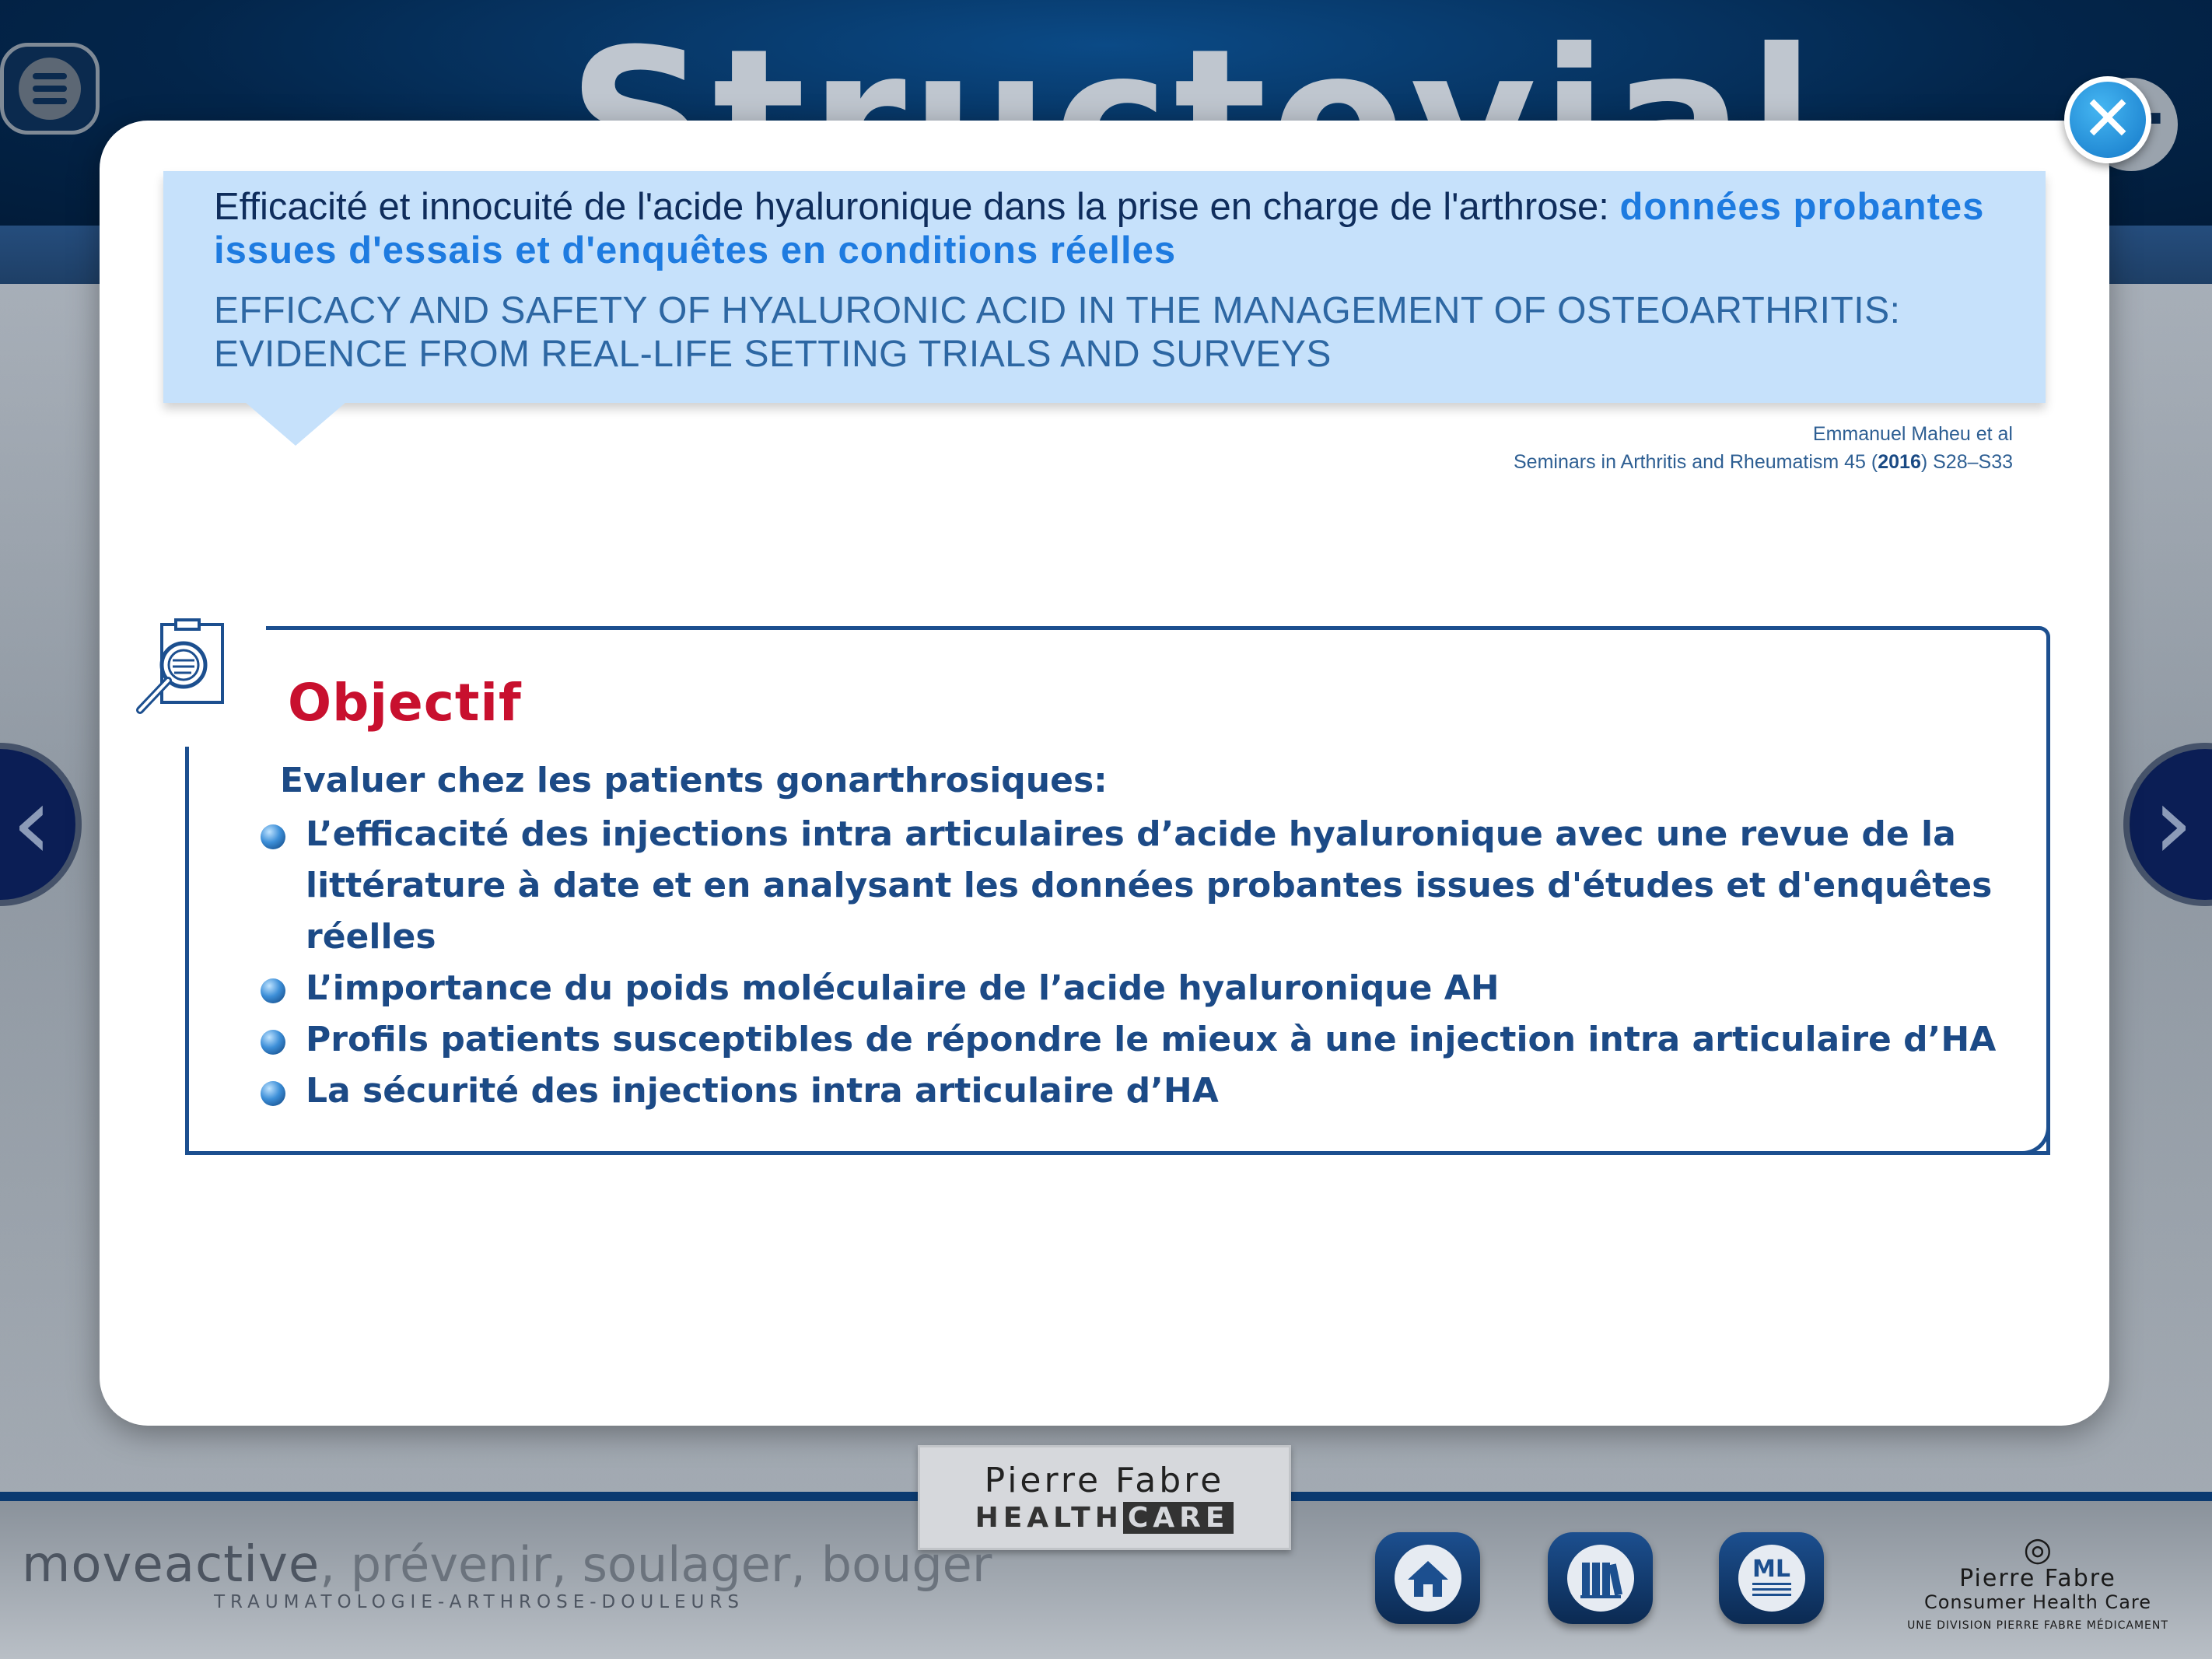  Describe the element at coordinates (180, 666) in the screenshot. I see `document-search-icon` at that location.